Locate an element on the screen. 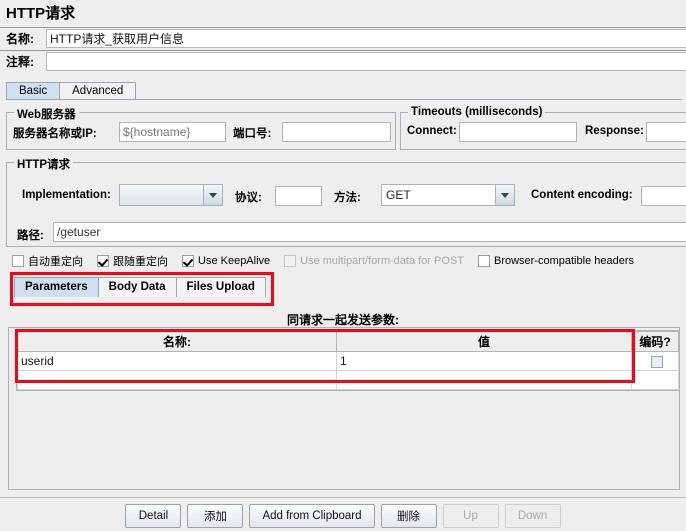  checkbox-follow-redirects: 跟随重定向 is located at coordinates (132, 261).